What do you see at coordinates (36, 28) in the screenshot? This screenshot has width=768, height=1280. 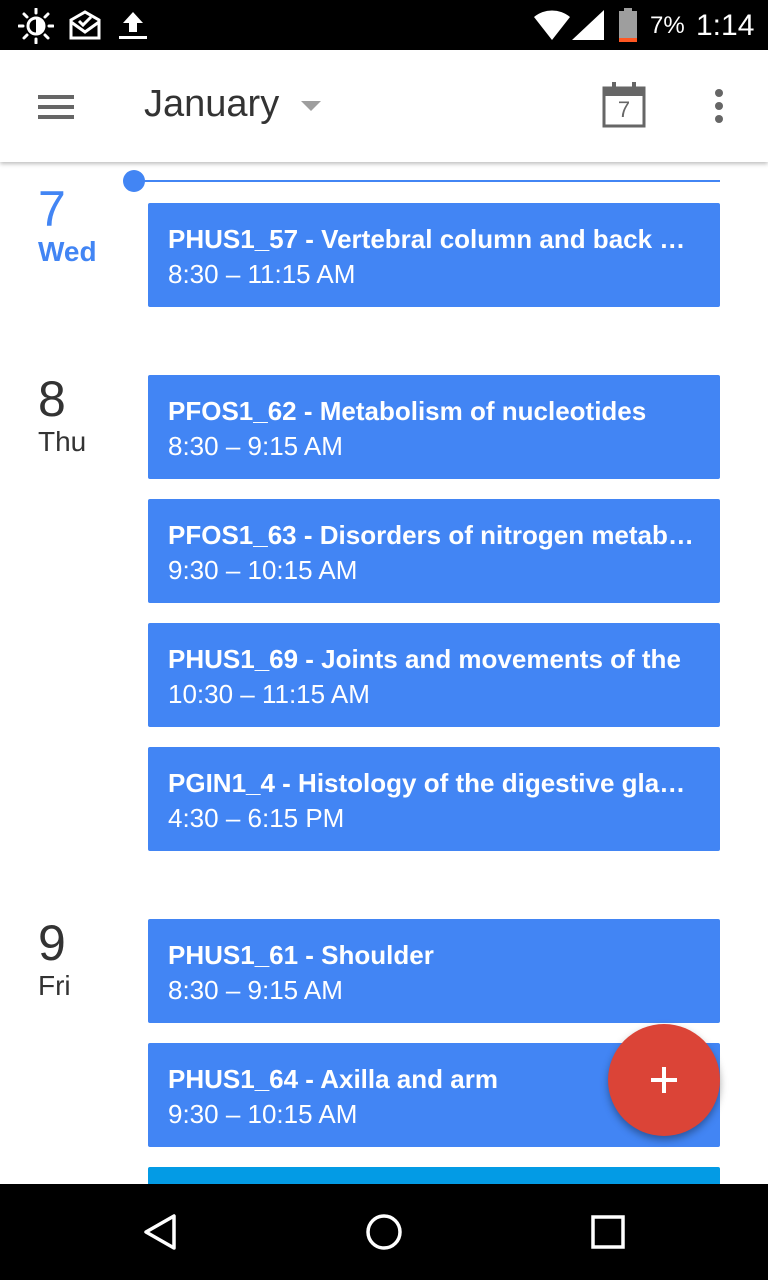 I see `brightness-icon` at bounding box center [36, 28].